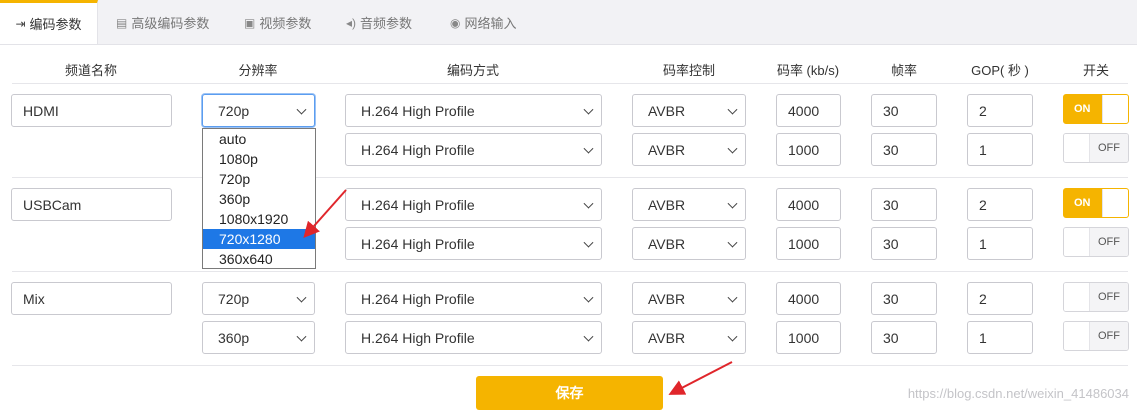 This screenshot has height=415, width=1137. What do you see at coordinates (234, 298) in the screenshot?
I see `resolution-value: 720p` at bounding box center [234, 298].